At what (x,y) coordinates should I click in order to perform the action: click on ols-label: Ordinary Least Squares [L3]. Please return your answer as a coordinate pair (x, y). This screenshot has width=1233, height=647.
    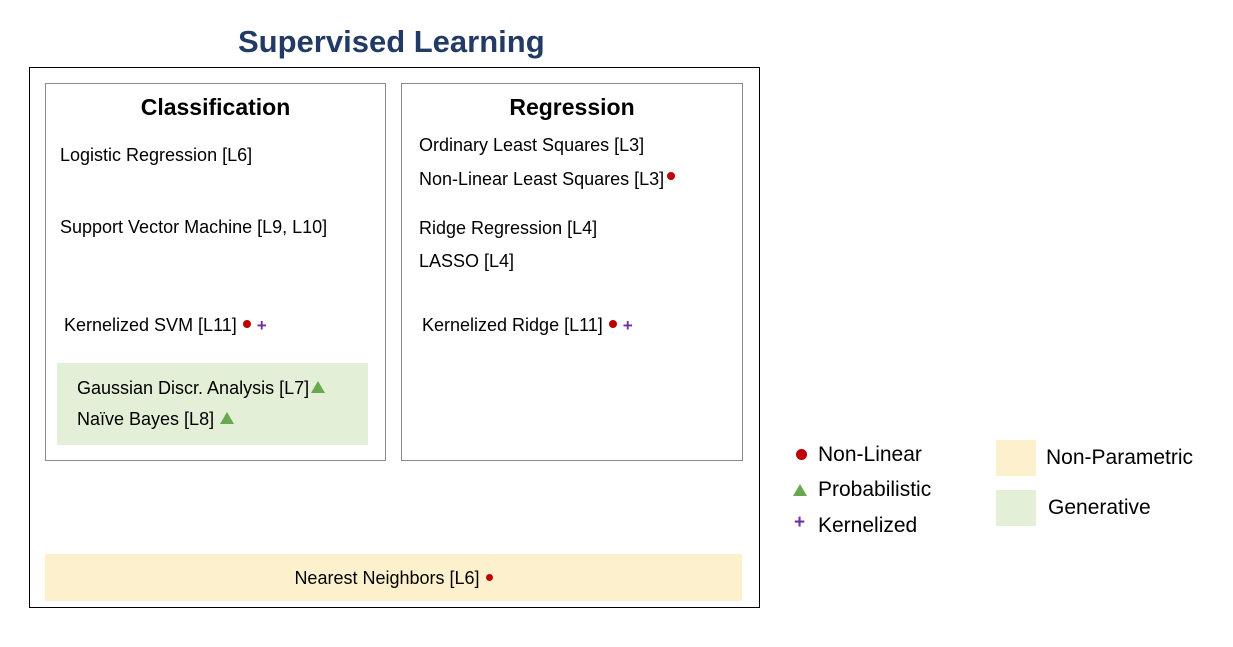
    Looking at the image, I should click on (532, 145).